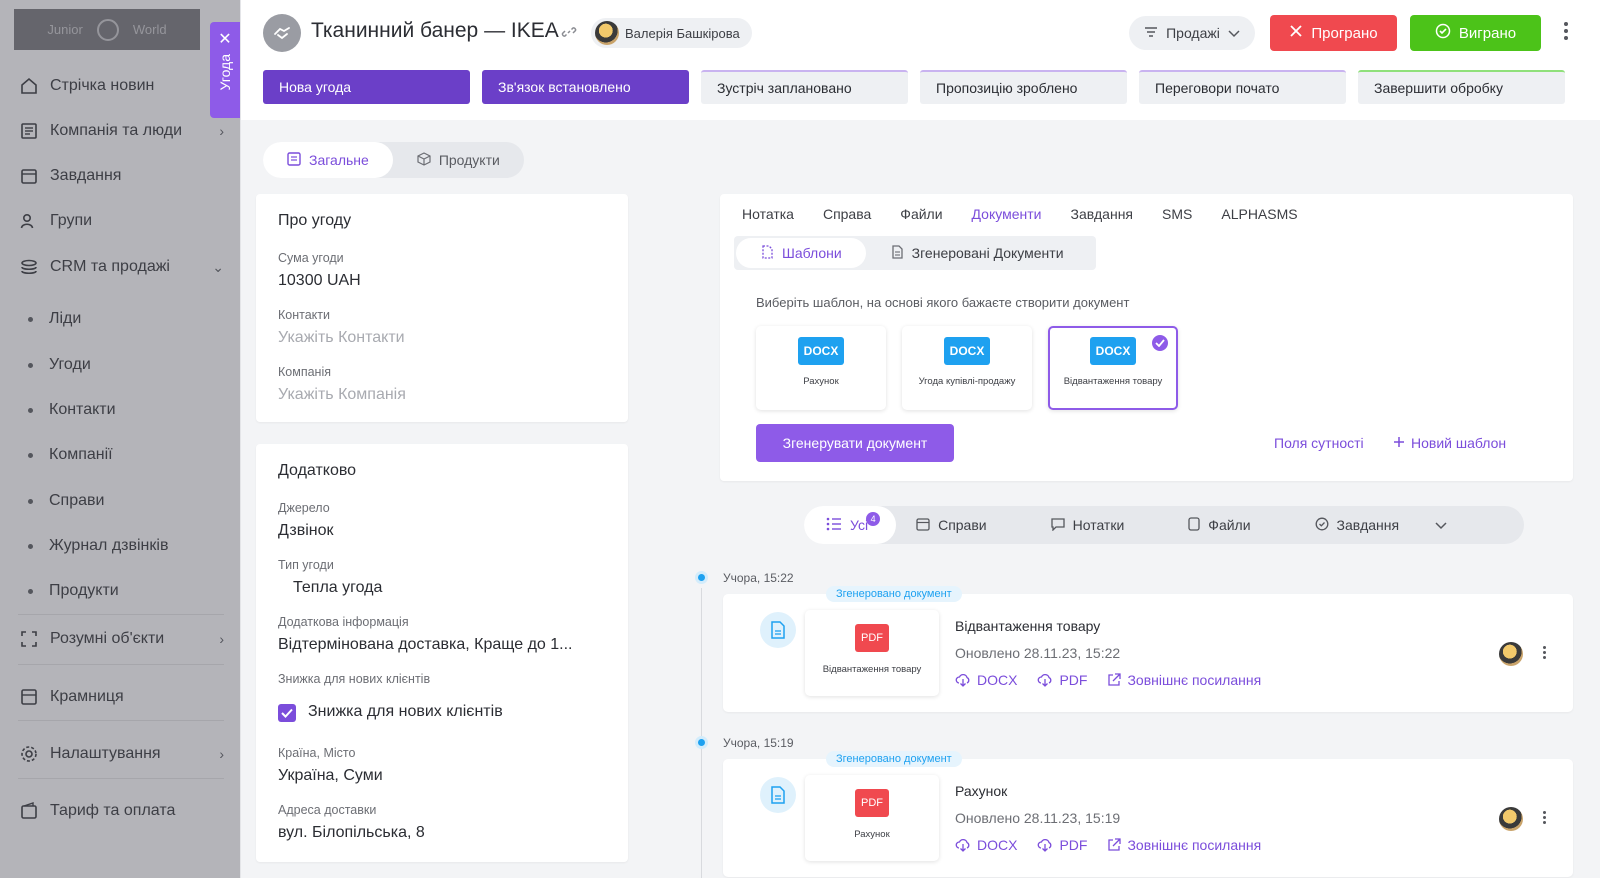 The width and height of the screenshot is (1600, 878). I want to click on filter-all: Усі 4, so click(850, 525).